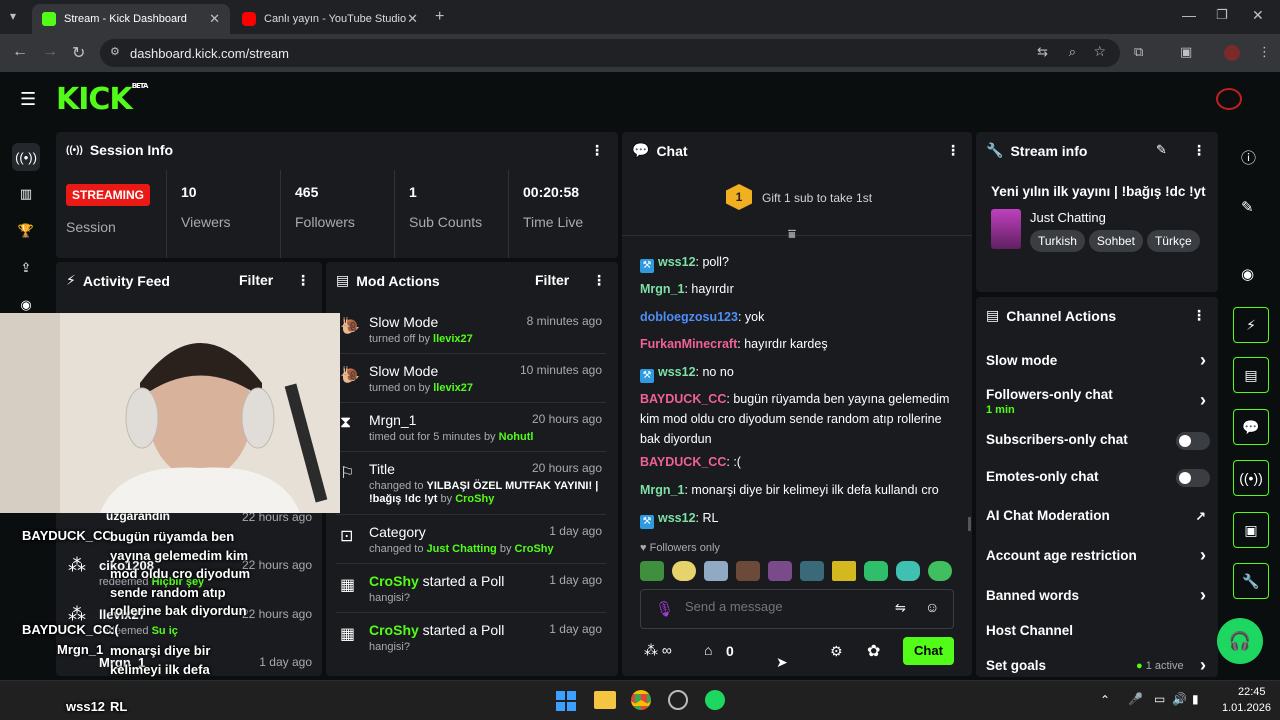 This screenshot has width=1280, height=720. What do you see at coordinates (1258, 15) in the screenshot?
I see `close-window-icon: ✕` at bounding box center [1258, 15].